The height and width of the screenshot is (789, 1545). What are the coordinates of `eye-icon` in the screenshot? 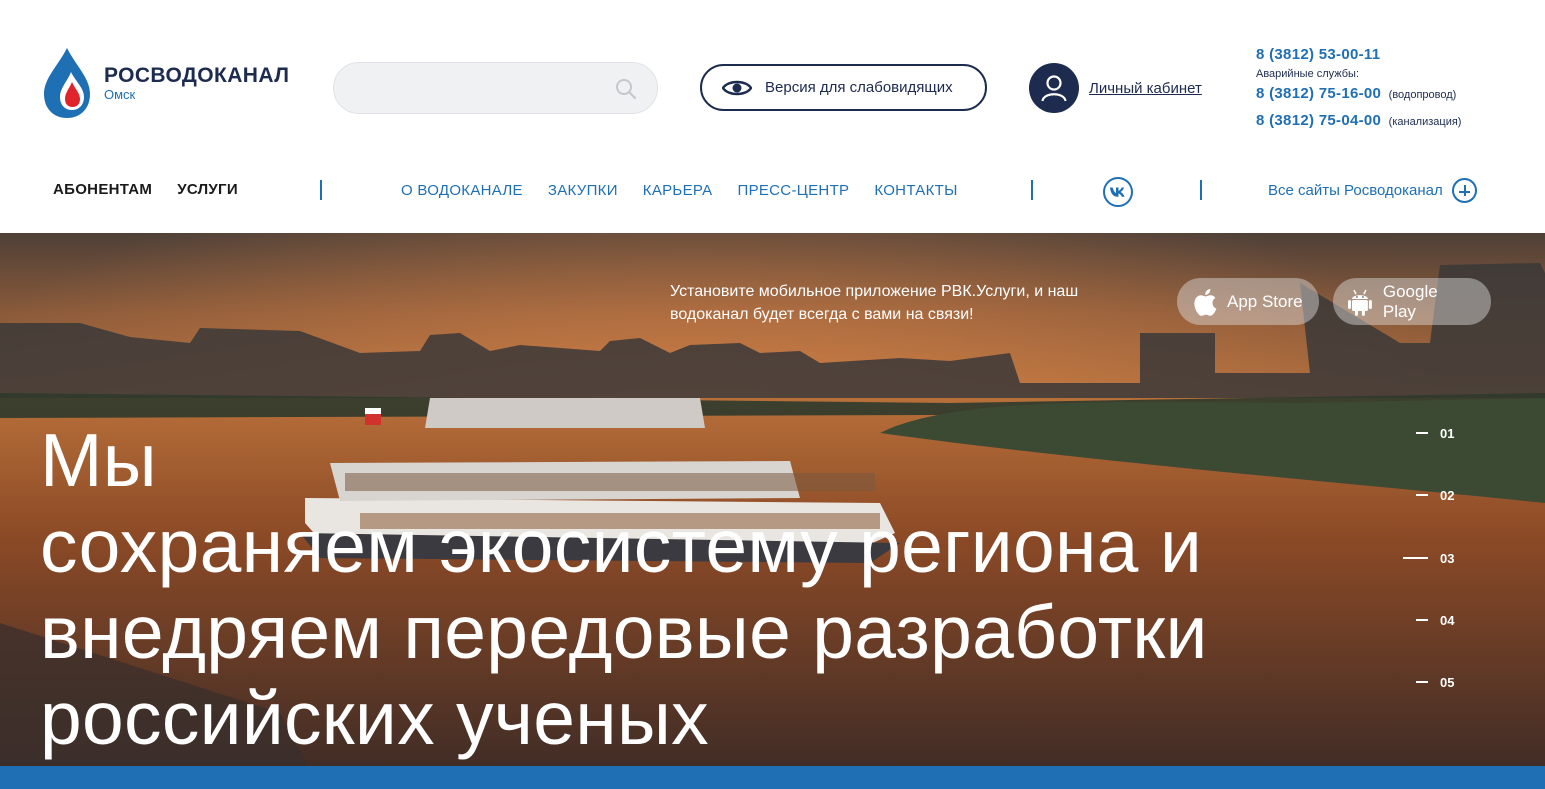 It's located at (737, 87).